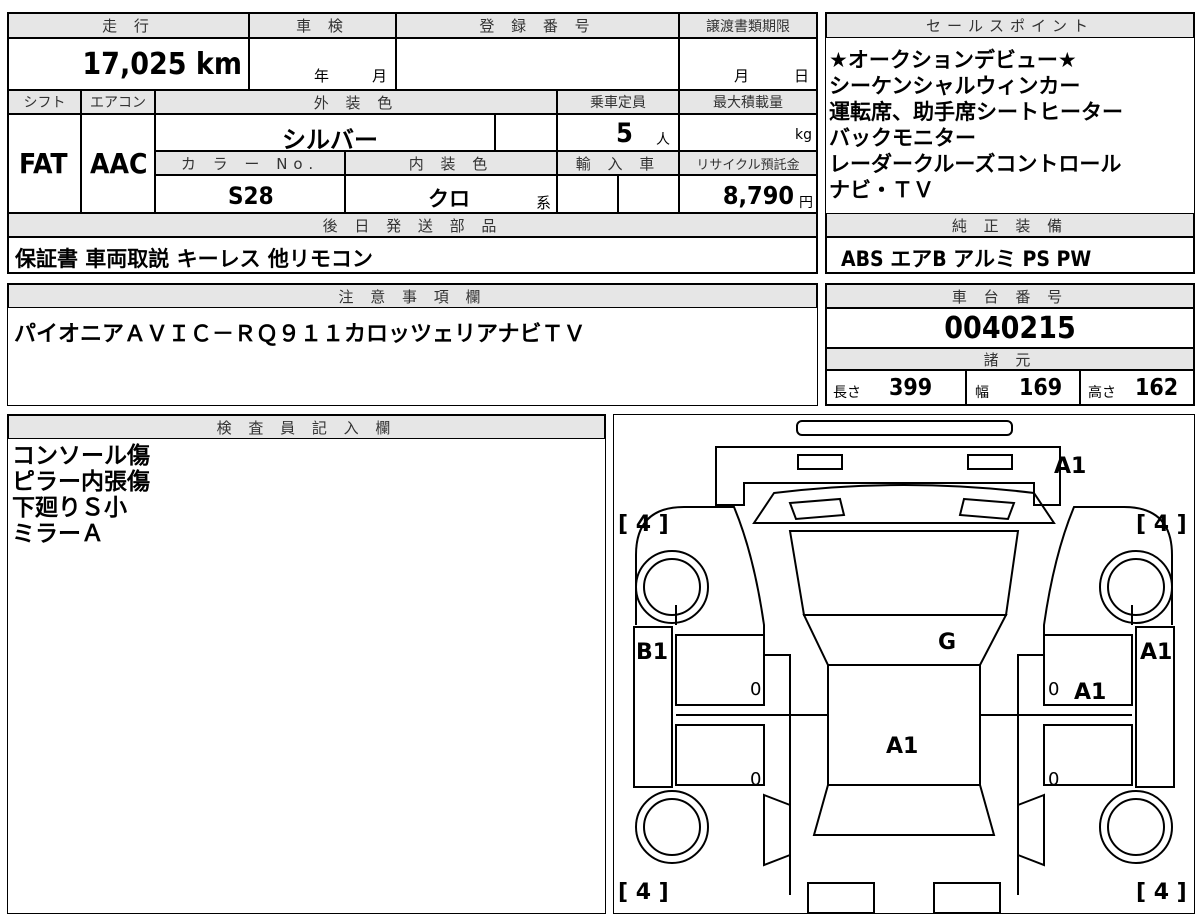 This screenshot has height=914, width=1200. I want to click on chassis-number: 0040215, so click(1010, 328).